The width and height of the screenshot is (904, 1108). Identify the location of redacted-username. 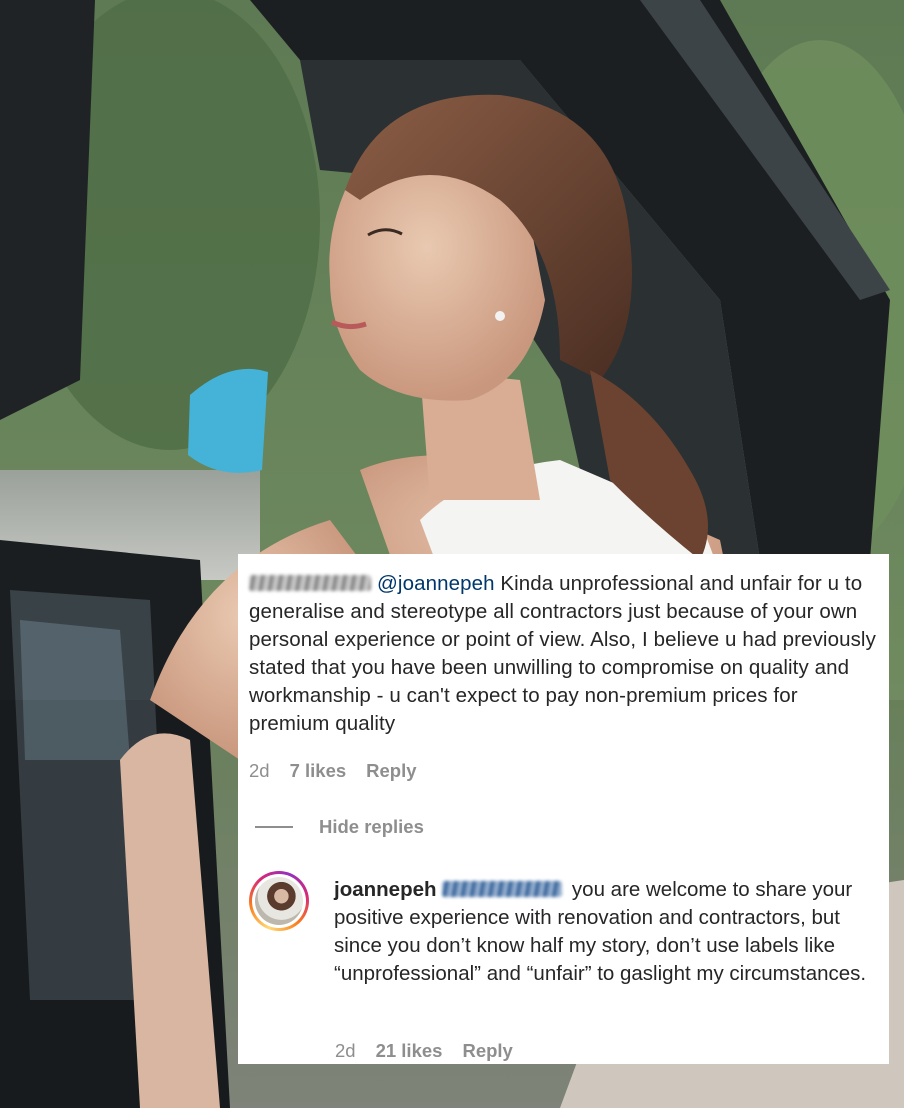
(310, 583).